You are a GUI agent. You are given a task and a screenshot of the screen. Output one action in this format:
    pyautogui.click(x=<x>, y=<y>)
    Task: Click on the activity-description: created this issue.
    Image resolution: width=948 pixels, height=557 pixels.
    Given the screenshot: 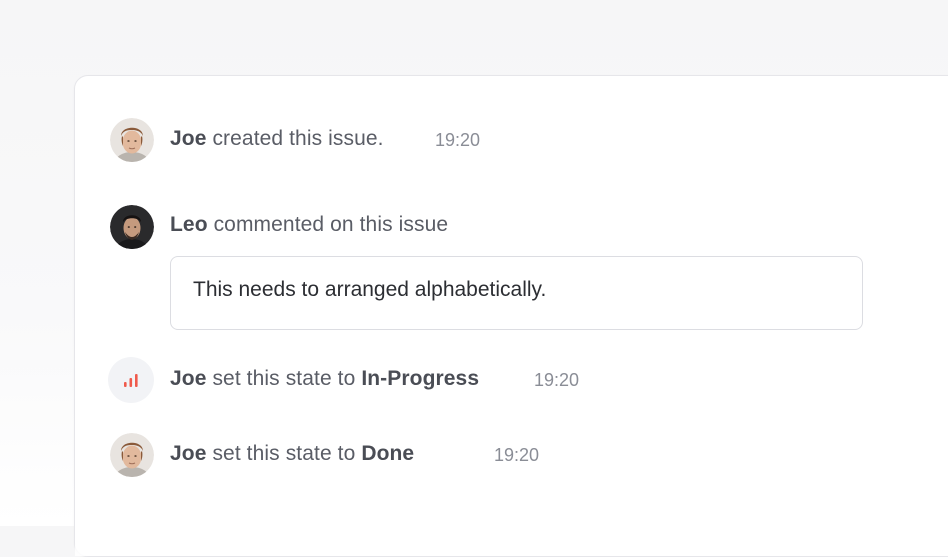 What is the action you would take?
    pyautogui.click(x=298, y=138)
    